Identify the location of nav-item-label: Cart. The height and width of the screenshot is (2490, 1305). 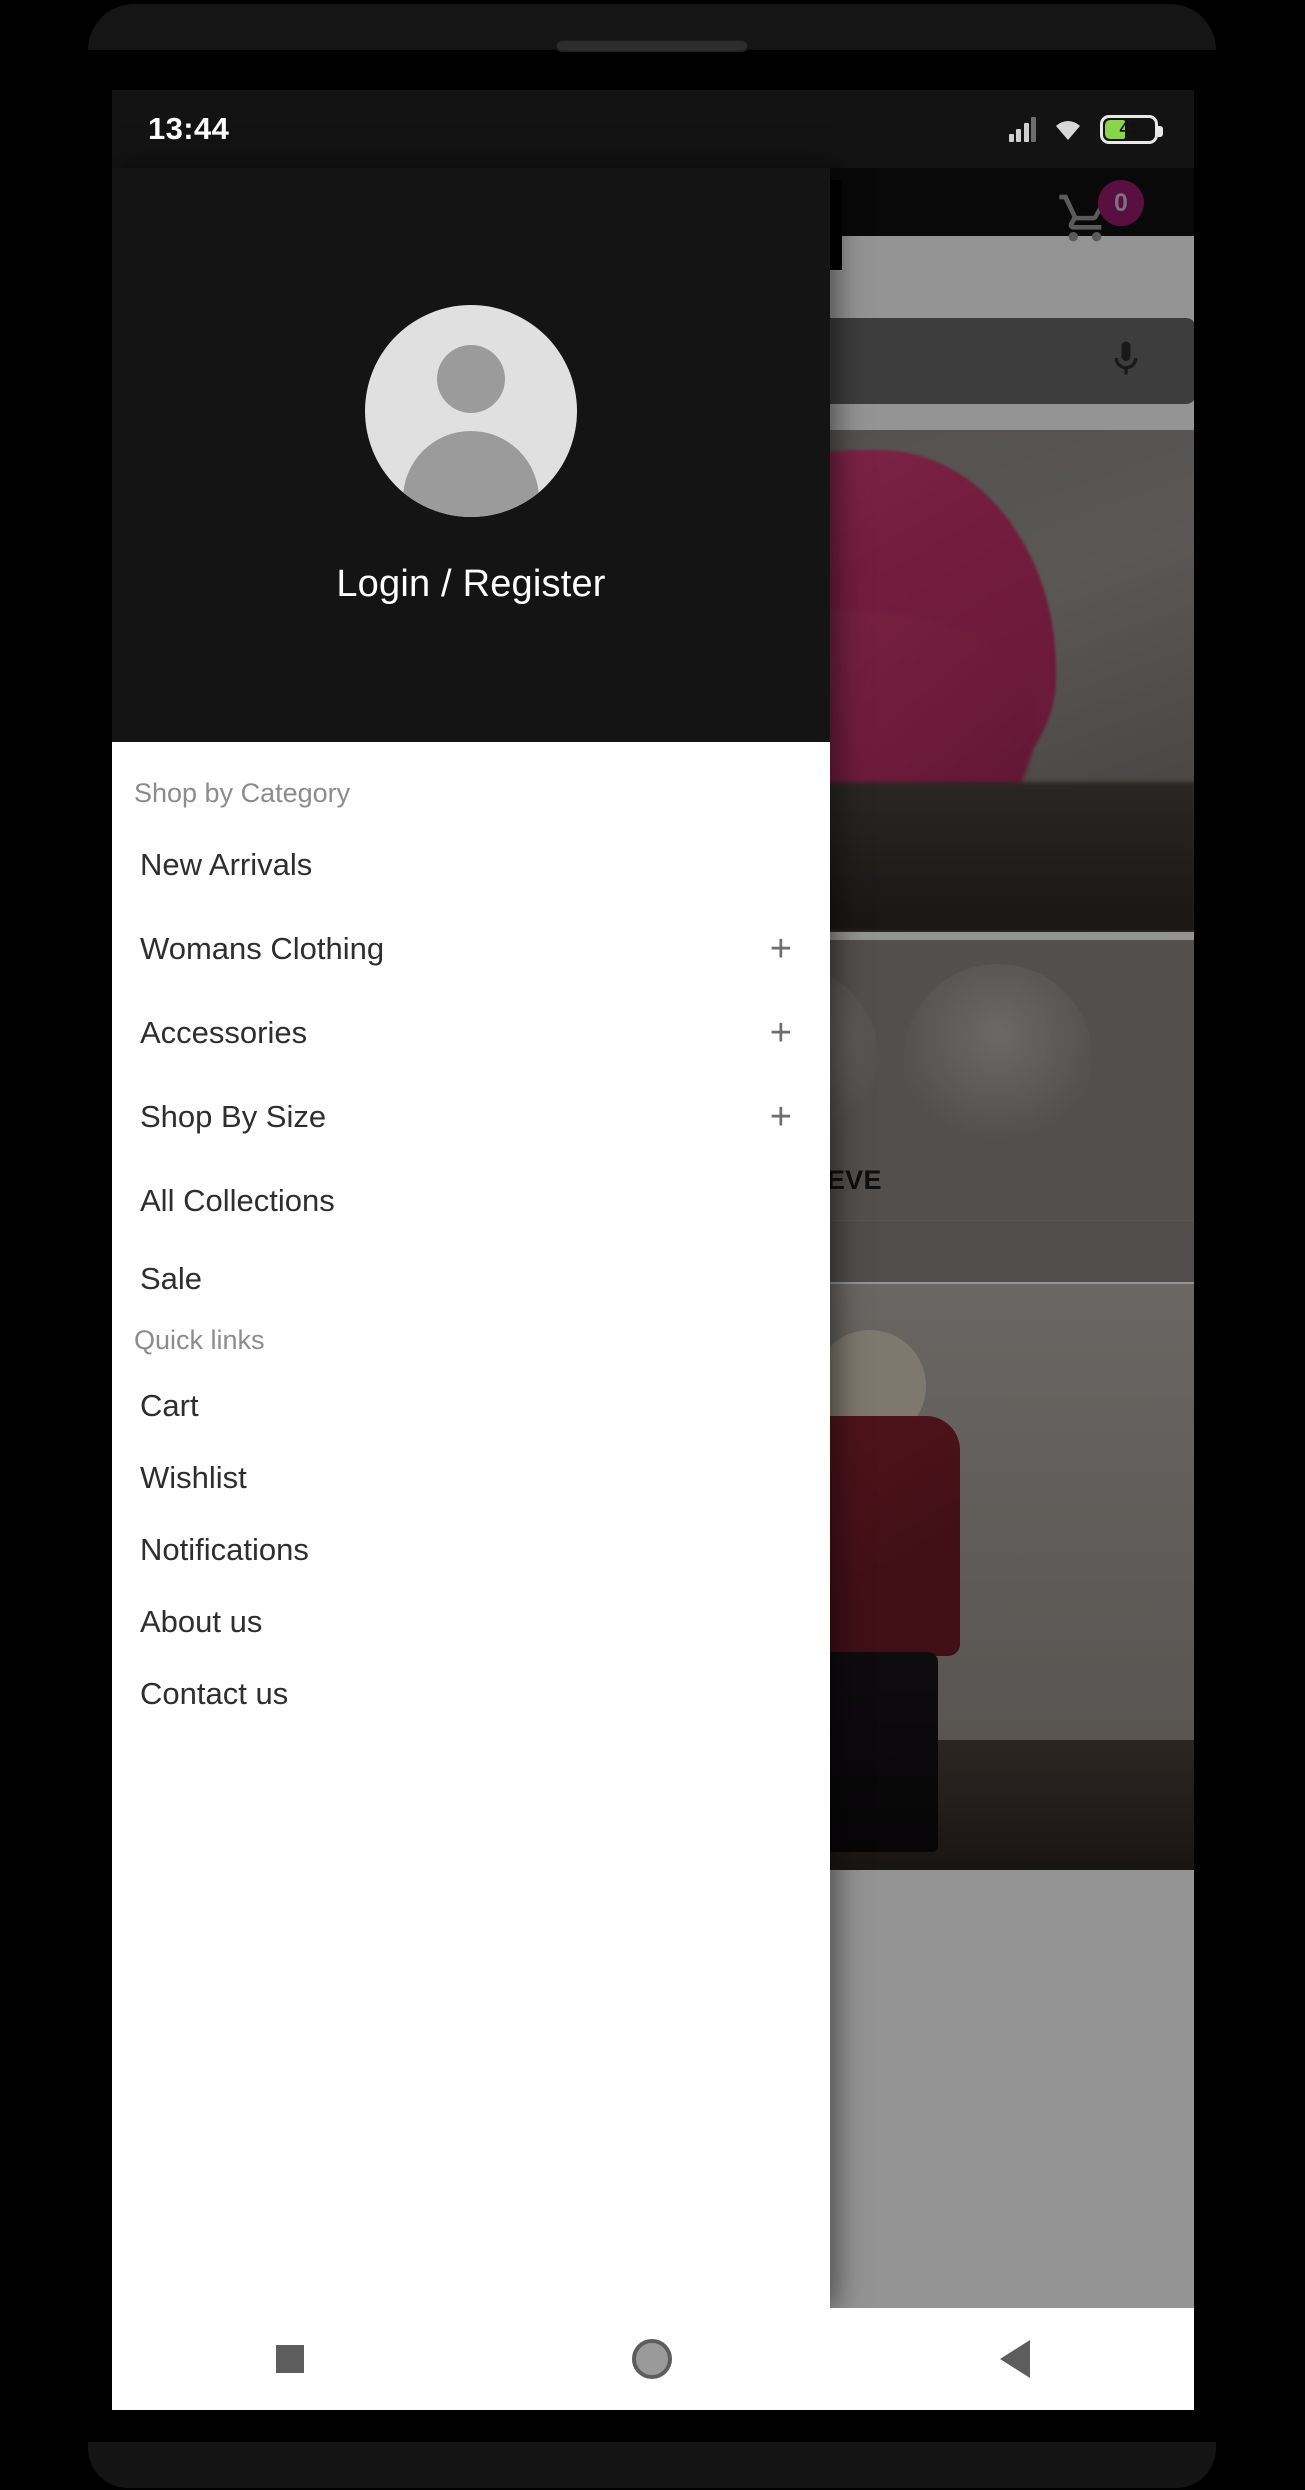
(169, 1405).